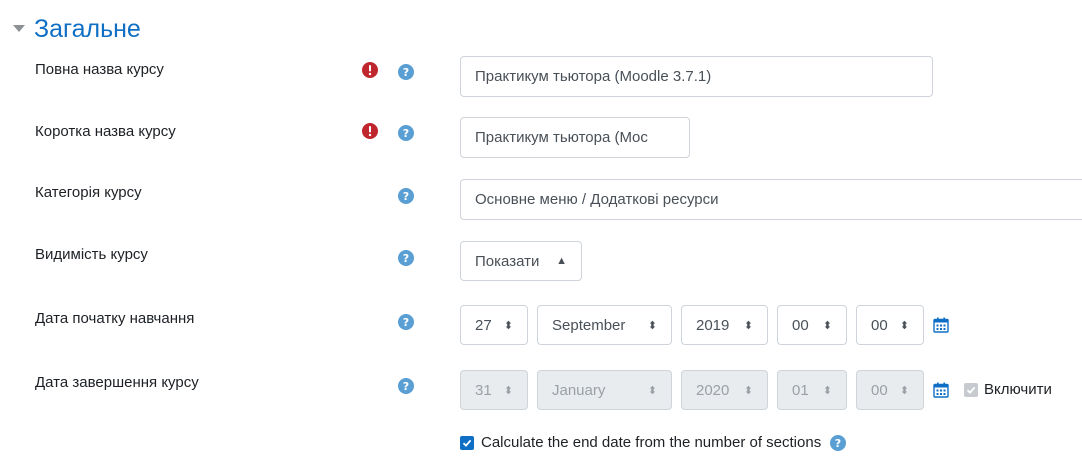  What do you see at coordinates (800, 390) in the screenshot?
I see `enddate-hour-value: 01` at bounding box center [800, 390].